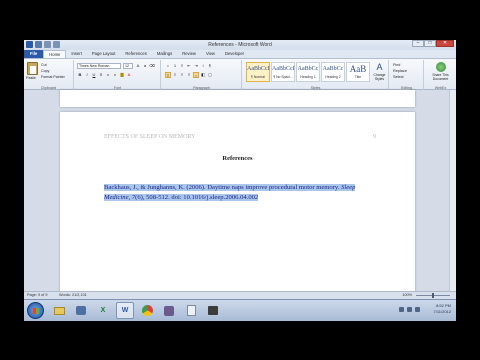  What do you see at coordinates (53, 71) in the screenshot?
I see `clipboard-items: Cut Copy Format Painter` at bounding box center [53, 71].